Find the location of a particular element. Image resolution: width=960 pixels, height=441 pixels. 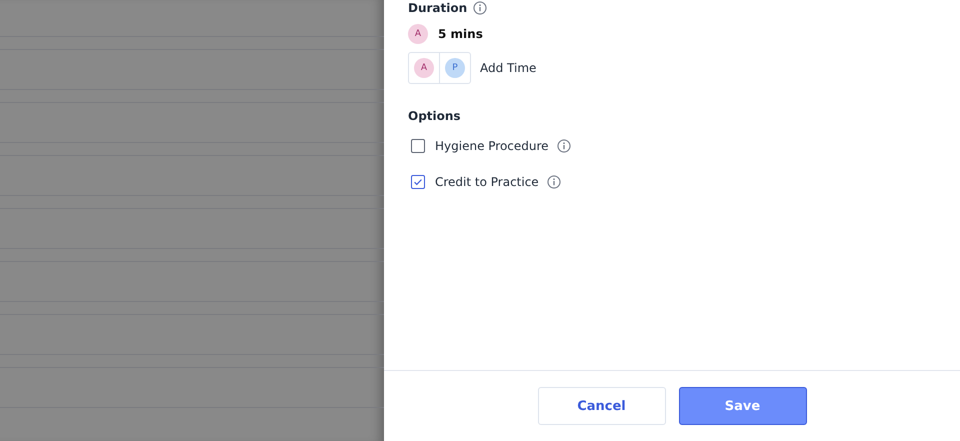

avatar-group: A P is located at coordinates (439, 68).